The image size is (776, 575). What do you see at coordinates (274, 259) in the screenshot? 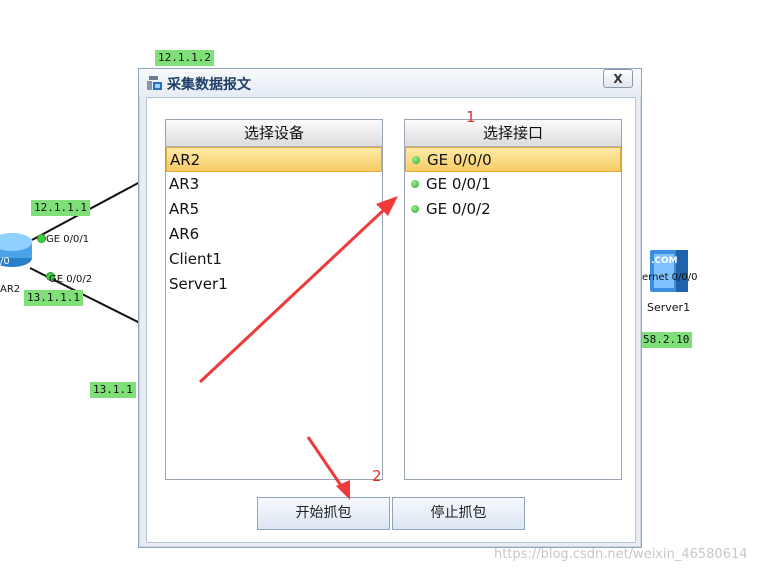
I see `device-item-client1: Client1` at bounding box center [274, 259].